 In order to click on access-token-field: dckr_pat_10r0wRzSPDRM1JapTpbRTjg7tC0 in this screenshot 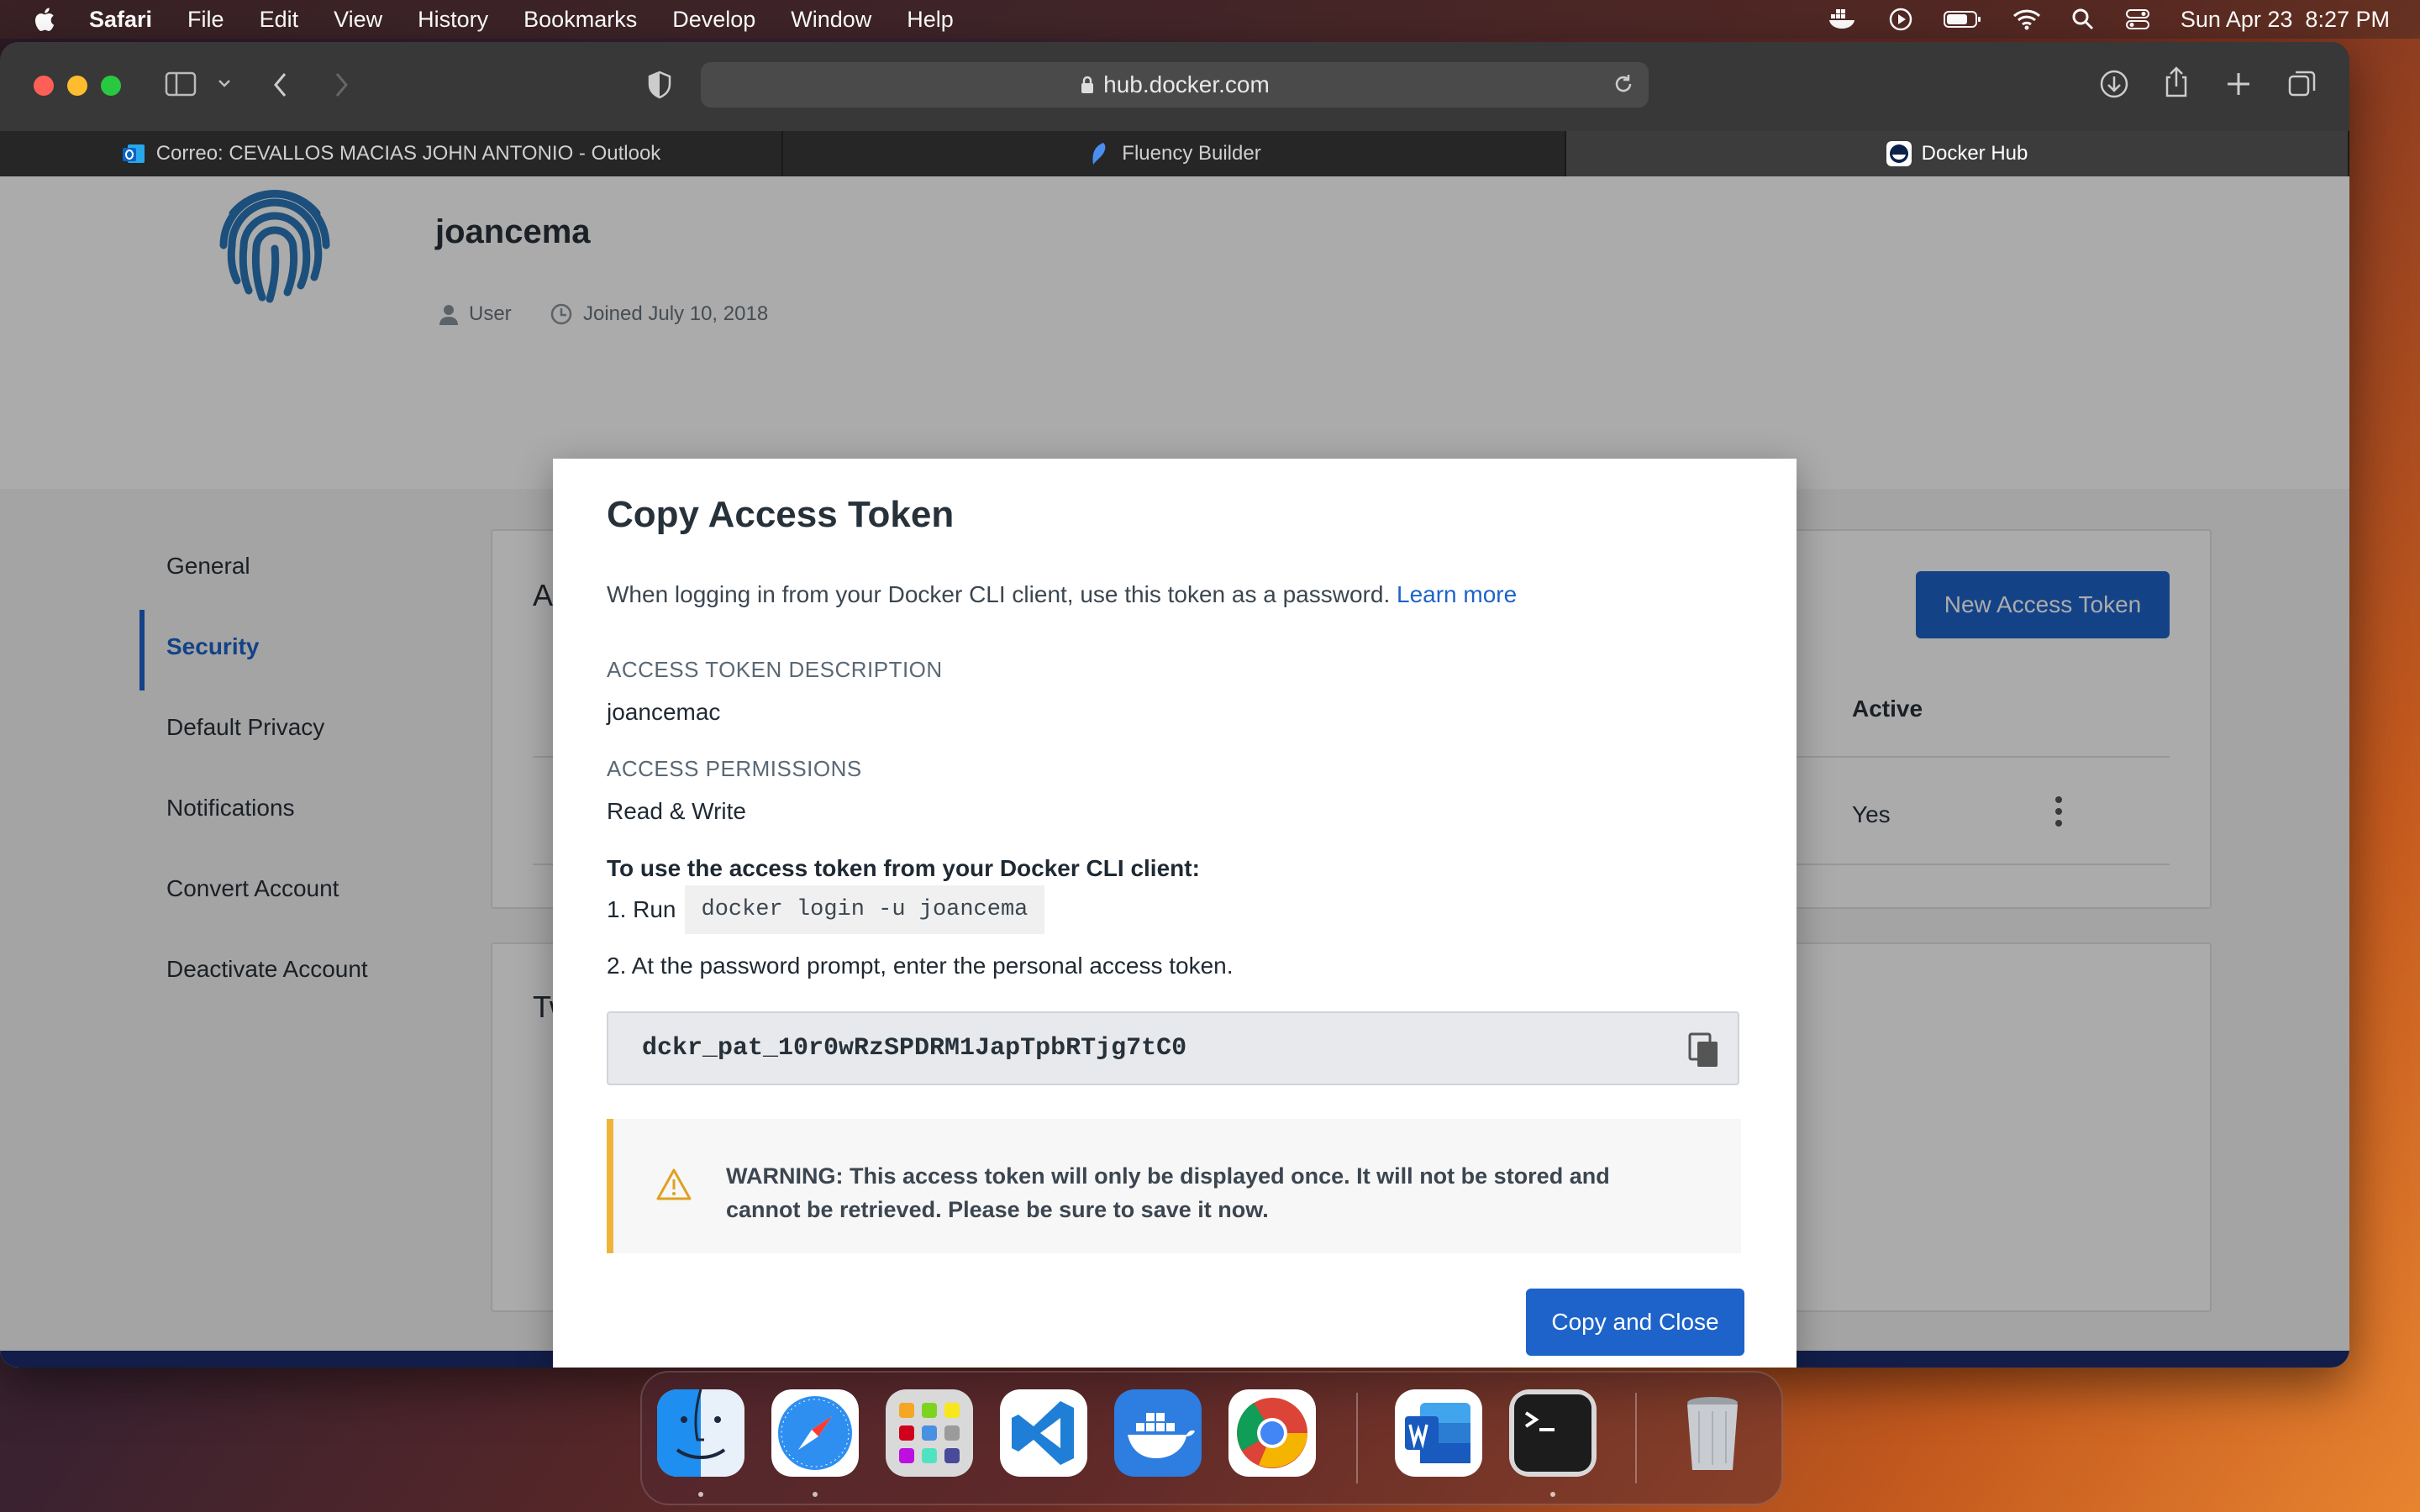, I will do `click(1173, 1048)`.